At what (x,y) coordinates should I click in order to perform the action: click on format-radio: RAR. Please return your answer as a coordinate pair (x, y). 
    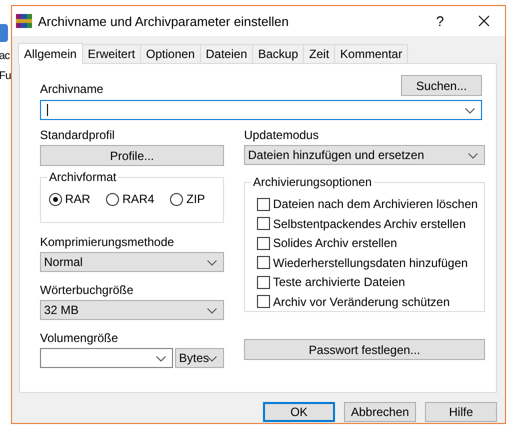
    Looking at the image, I should click on (69, 199).